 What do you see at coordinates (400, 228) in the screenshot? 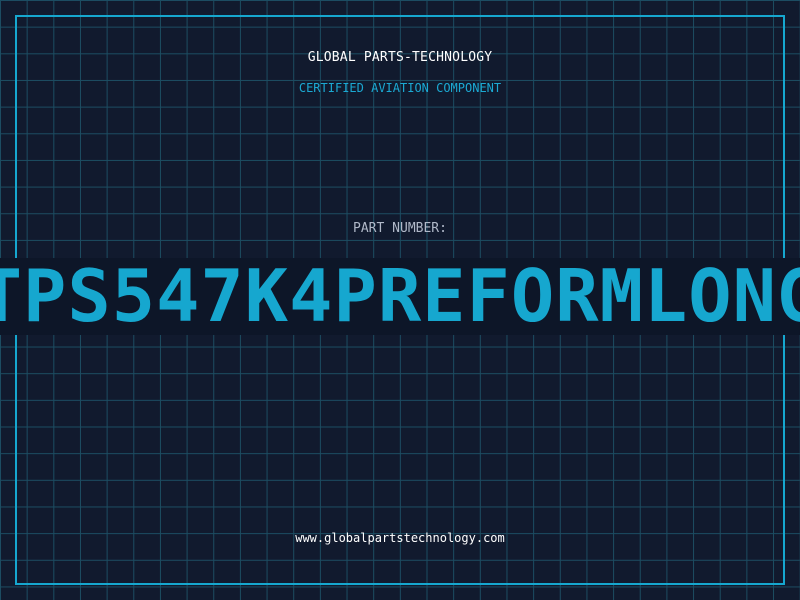
I see `part-number-label: PART NUMBER:` at bounding box center [400, 228].